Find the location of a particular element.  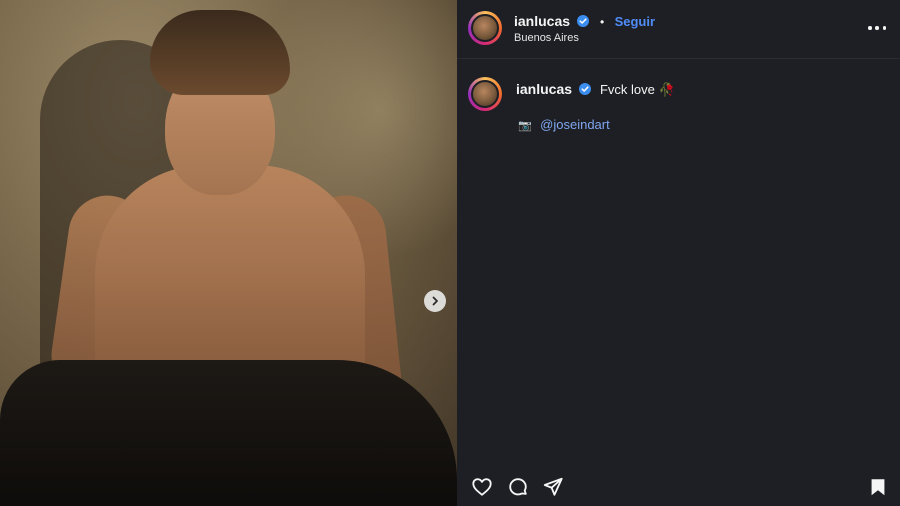

header-avatar is located at coordinates (485, 28).